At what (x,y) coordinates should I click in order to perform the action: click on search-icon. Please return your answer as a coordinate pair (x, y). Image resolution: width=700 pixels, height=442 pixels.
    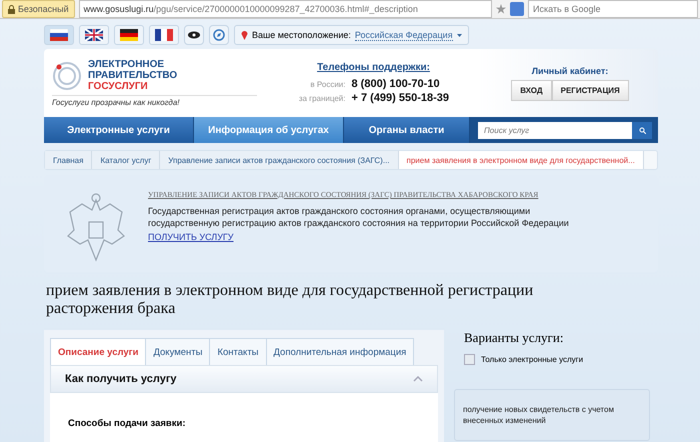
    Looking at the image, I should click on (642, 130).